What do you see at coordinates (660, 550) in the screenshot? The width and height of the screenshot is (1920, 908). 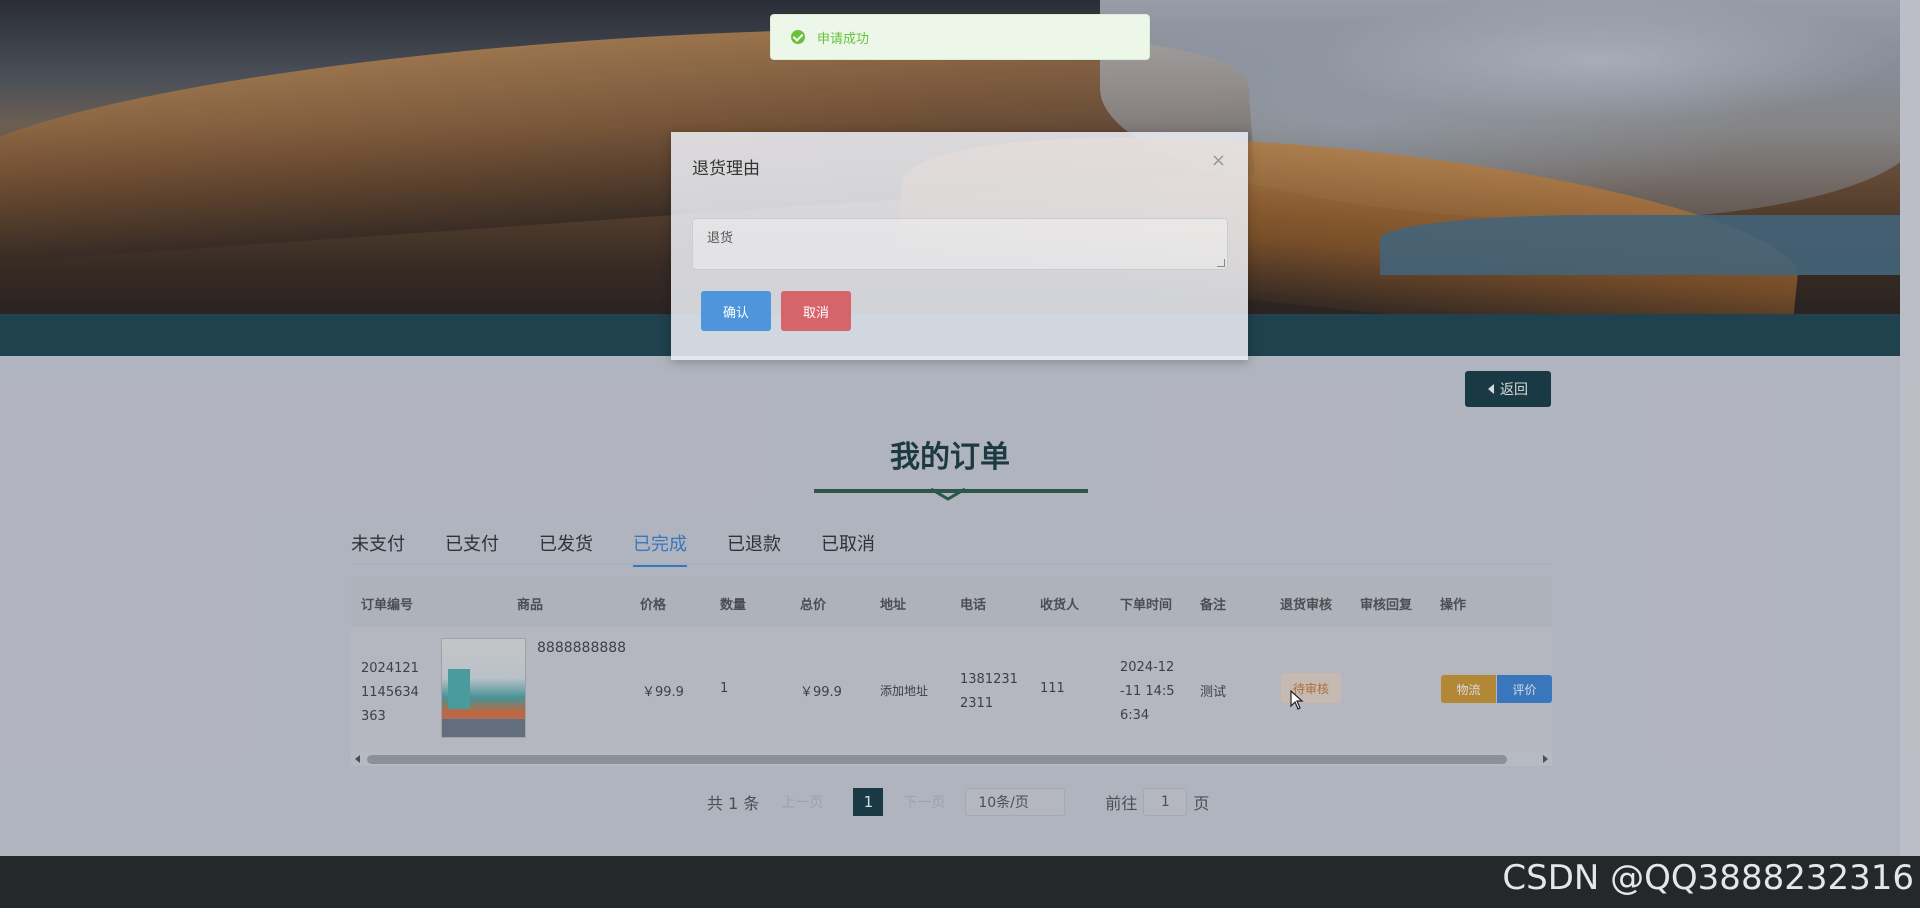 I see `tab-completed: 已完成` at bounding box center [660, 550].